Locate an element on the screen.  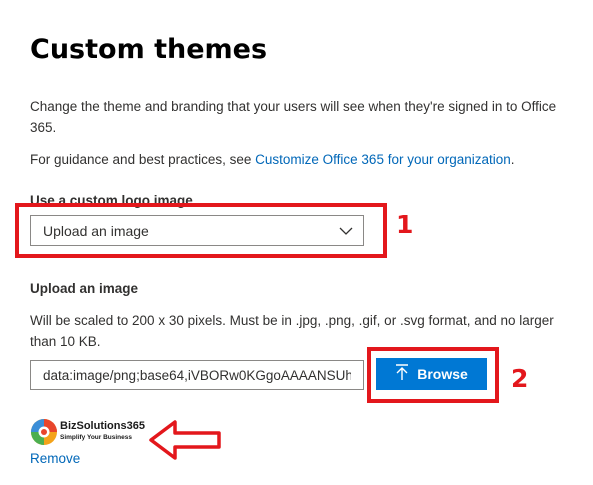
upload-image-label: Upload an image is located at coordinates (84, 288).